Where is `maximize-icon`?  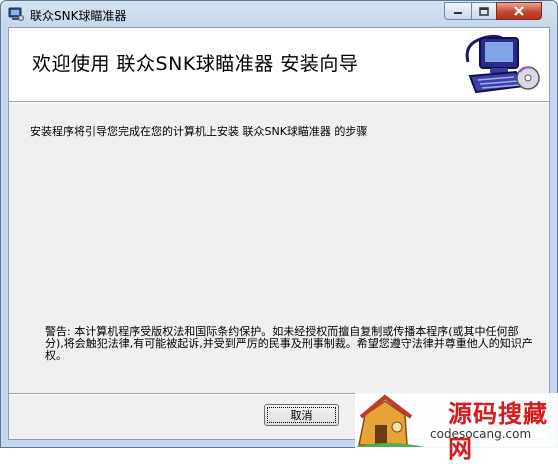
maximize-icon is located at coordinates (484, 11).